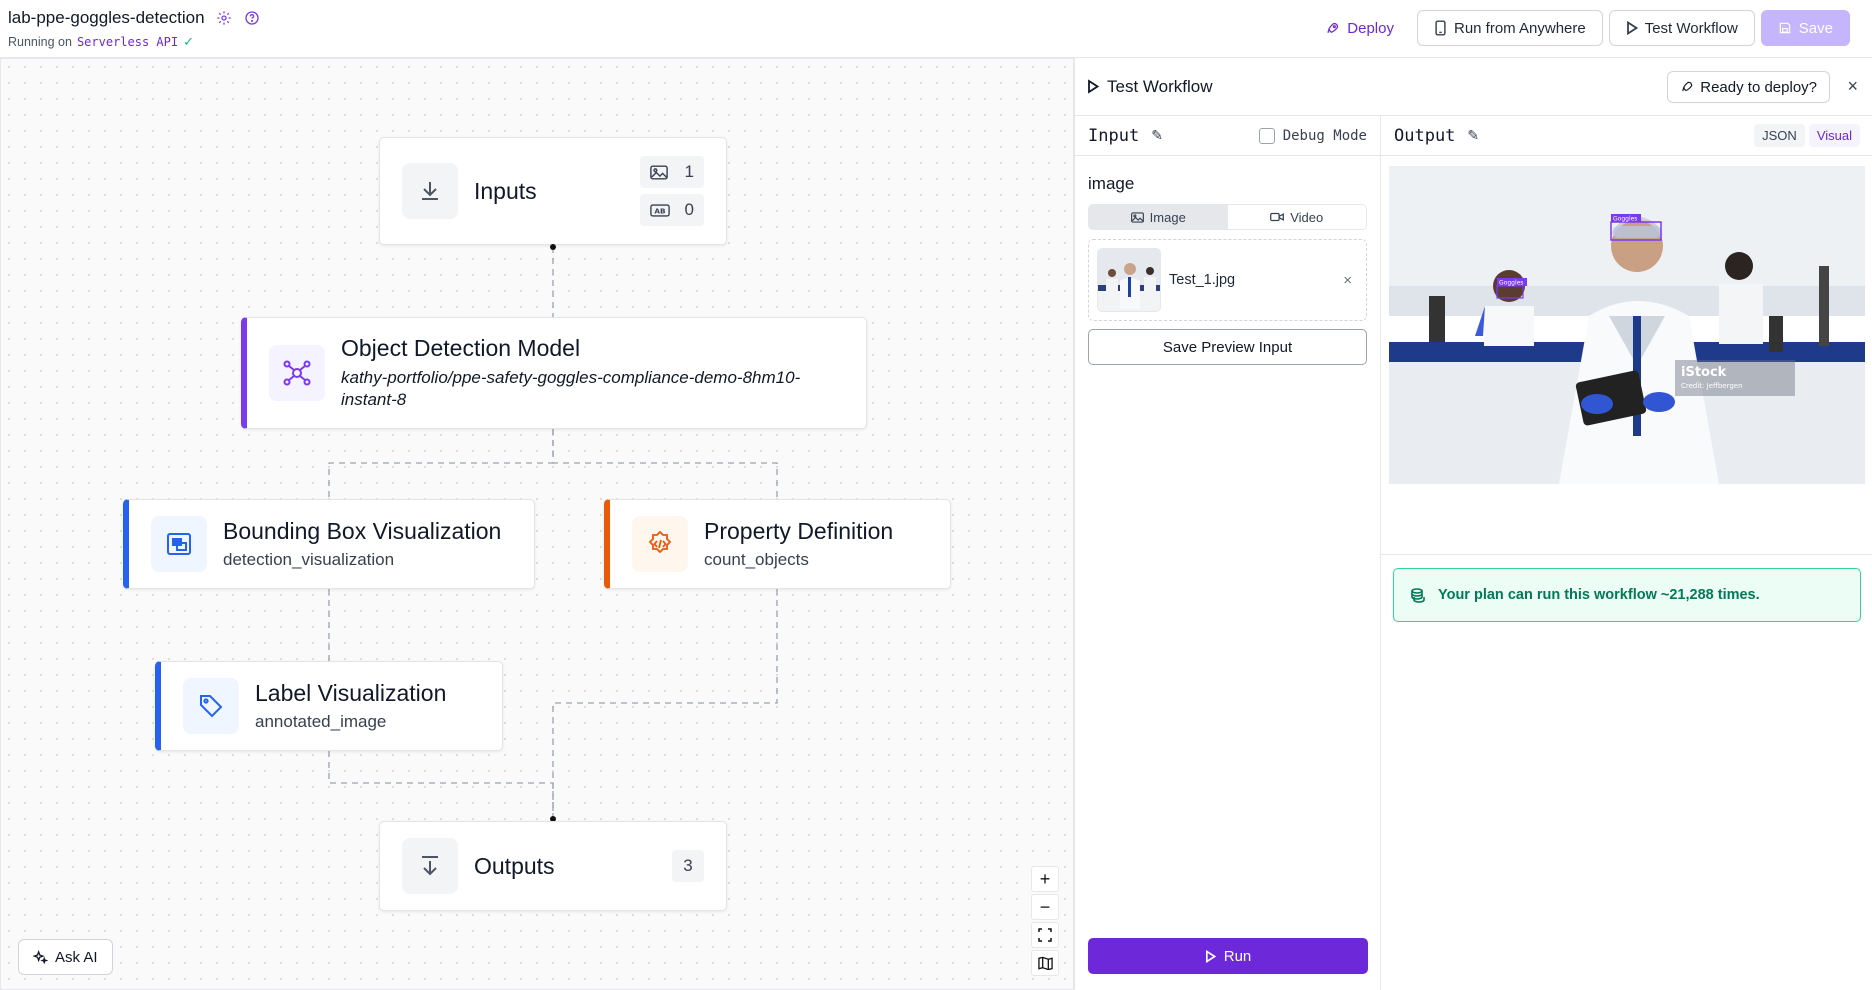 Image resolution: width=1872 pixels, height=990 pixels. Describe the element at coordinates (1712, 386) in the screenshot. I see `watermark-credit: Credit: Jeffbergen` at that location.